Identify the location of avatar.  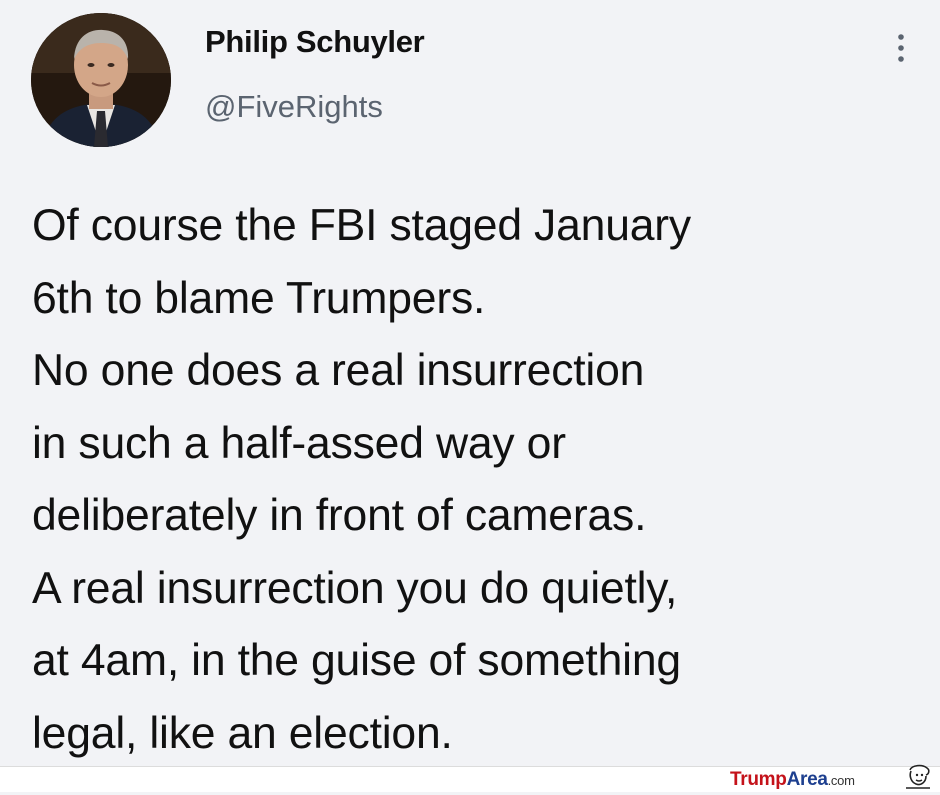
(101, 80).